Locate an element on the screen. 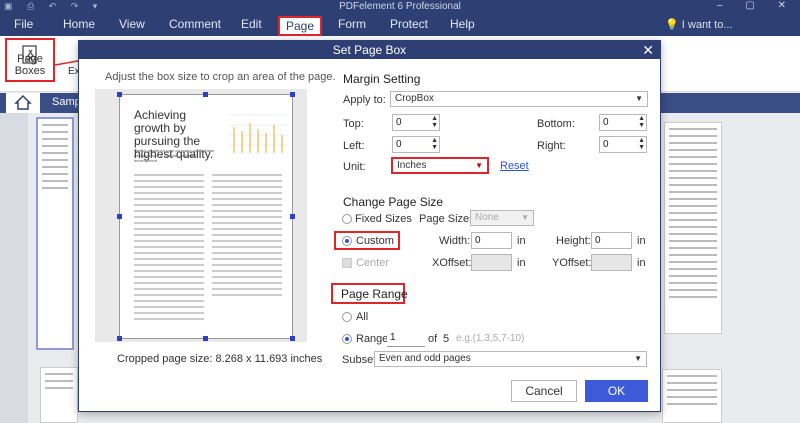  right-input: 0 ▲ ▼ is located at coordinates (623, 144).